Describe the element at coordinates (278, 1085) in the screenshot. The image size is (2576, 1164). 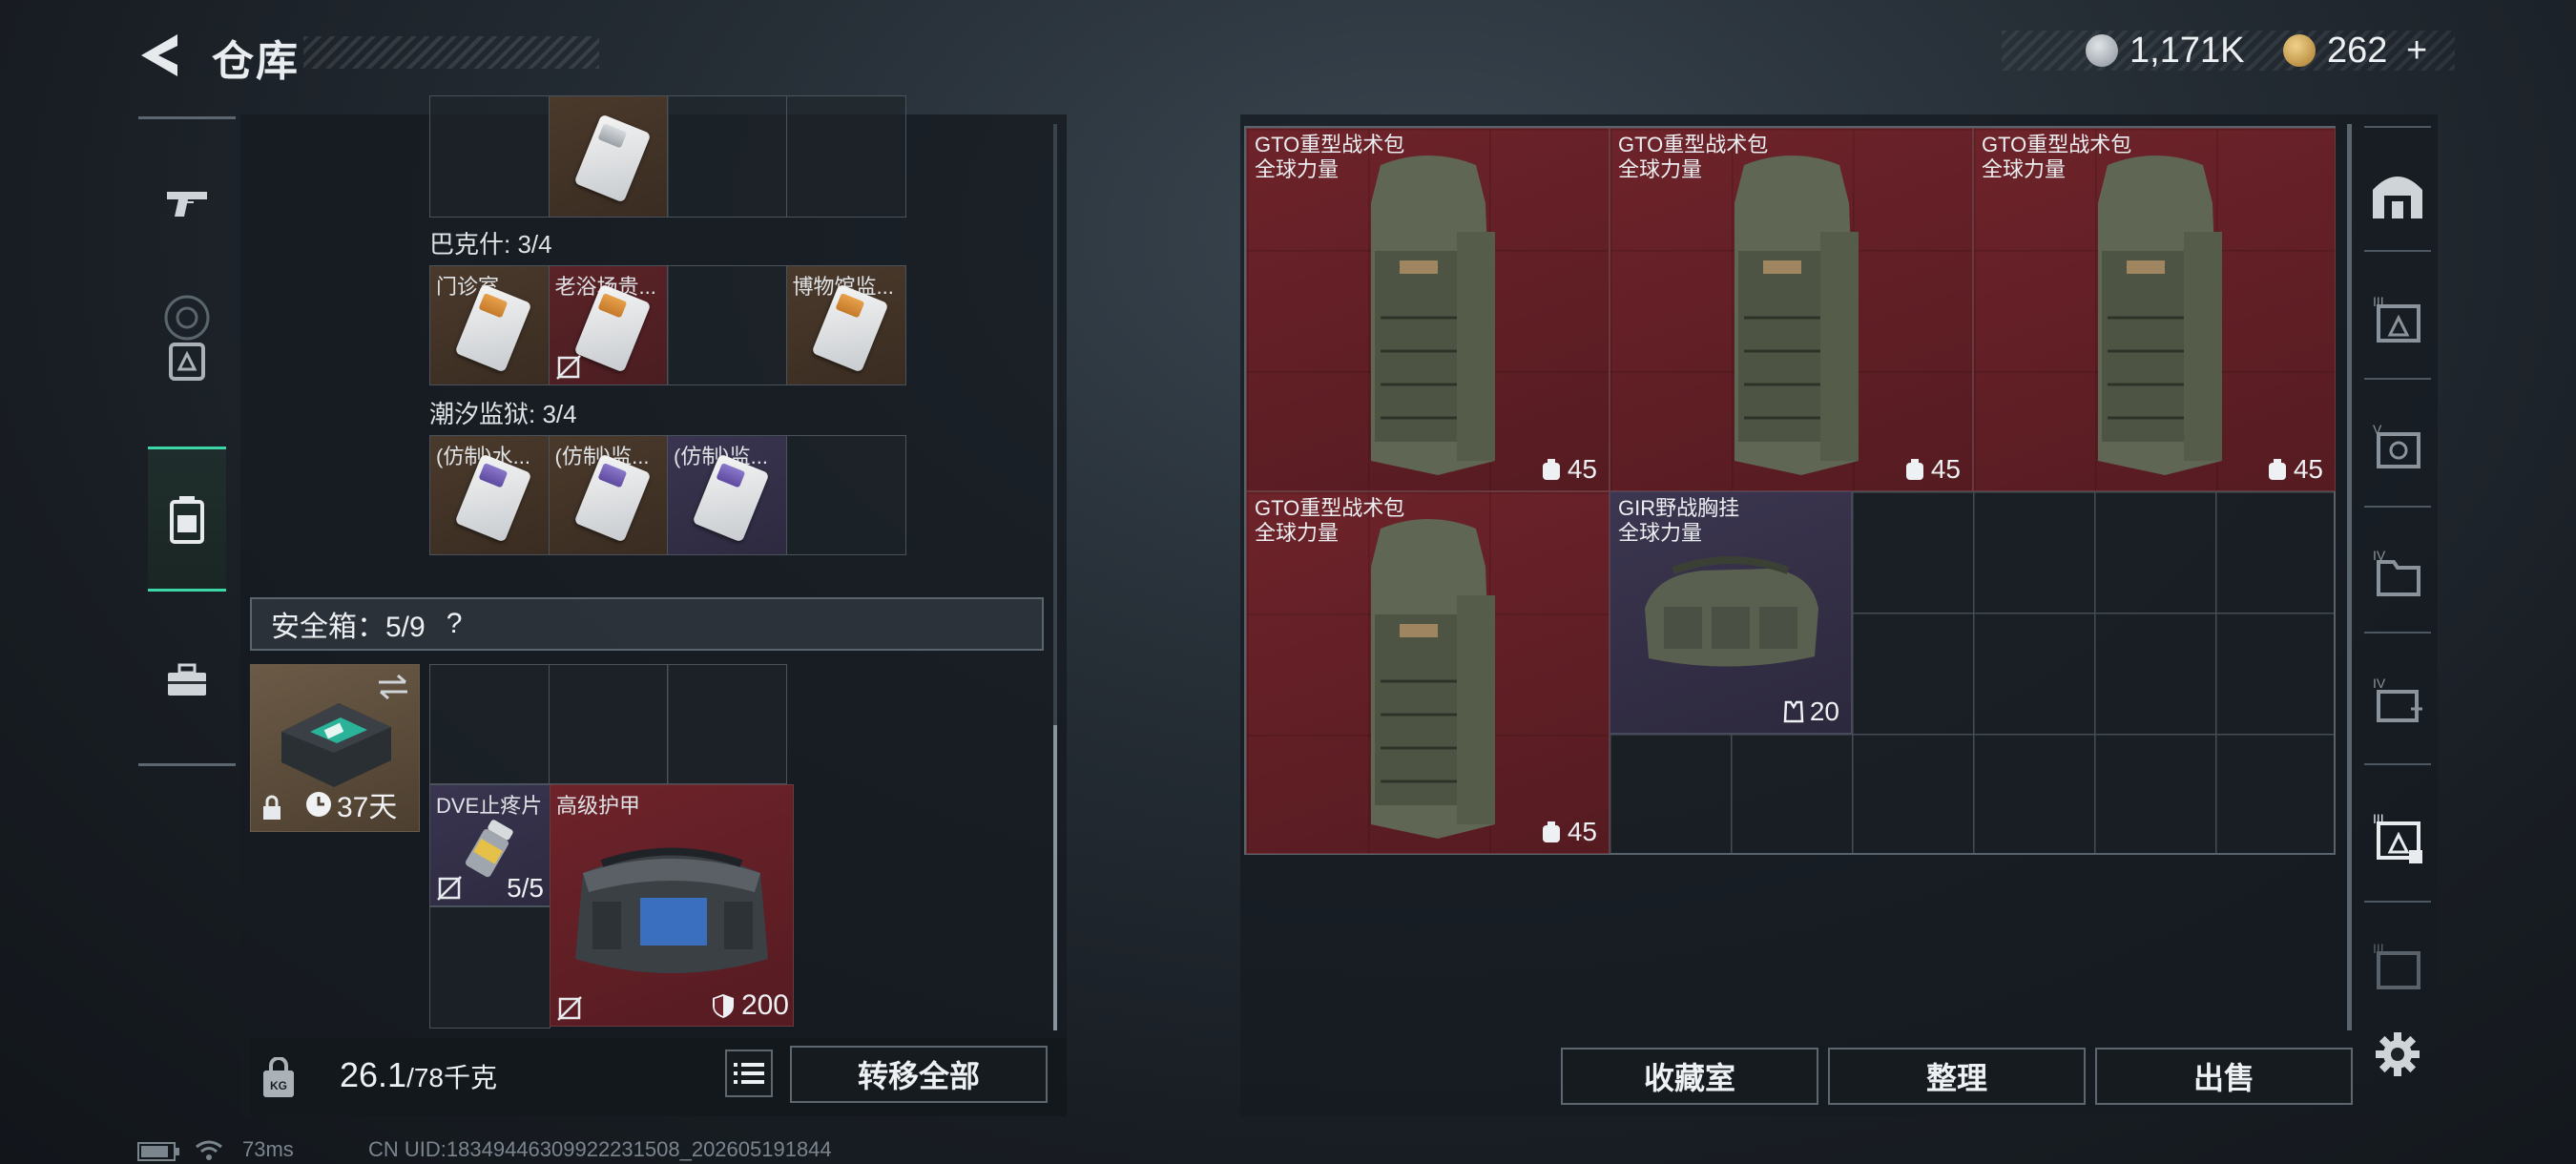
I see `svg-text: KG` at that location.